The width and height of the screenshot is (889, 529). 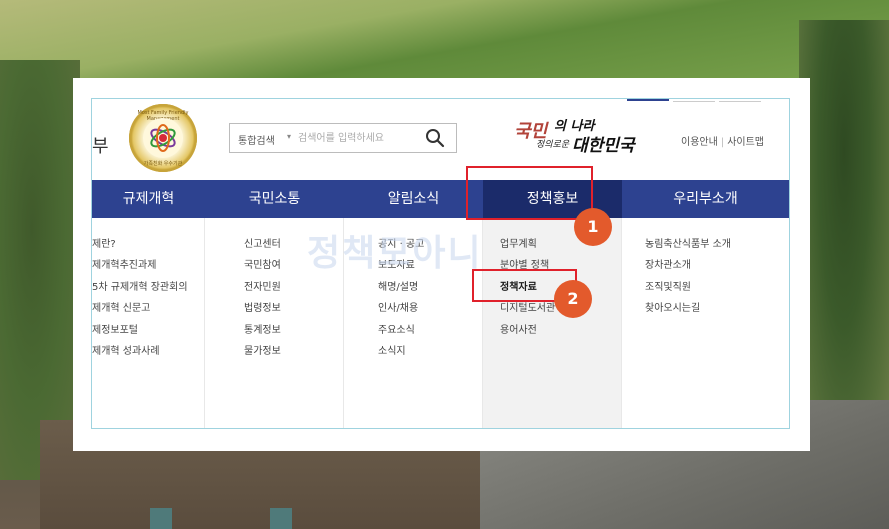 I want to click on menu-item: 제개혁 신문고, so click(x=140, y=309).